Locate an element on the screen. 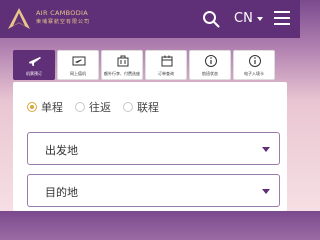 The image size is (320, 240). top-header: AIR CAMBODIA 柬埔寨航空有限公司 CN is located at coordinates (150, 19).